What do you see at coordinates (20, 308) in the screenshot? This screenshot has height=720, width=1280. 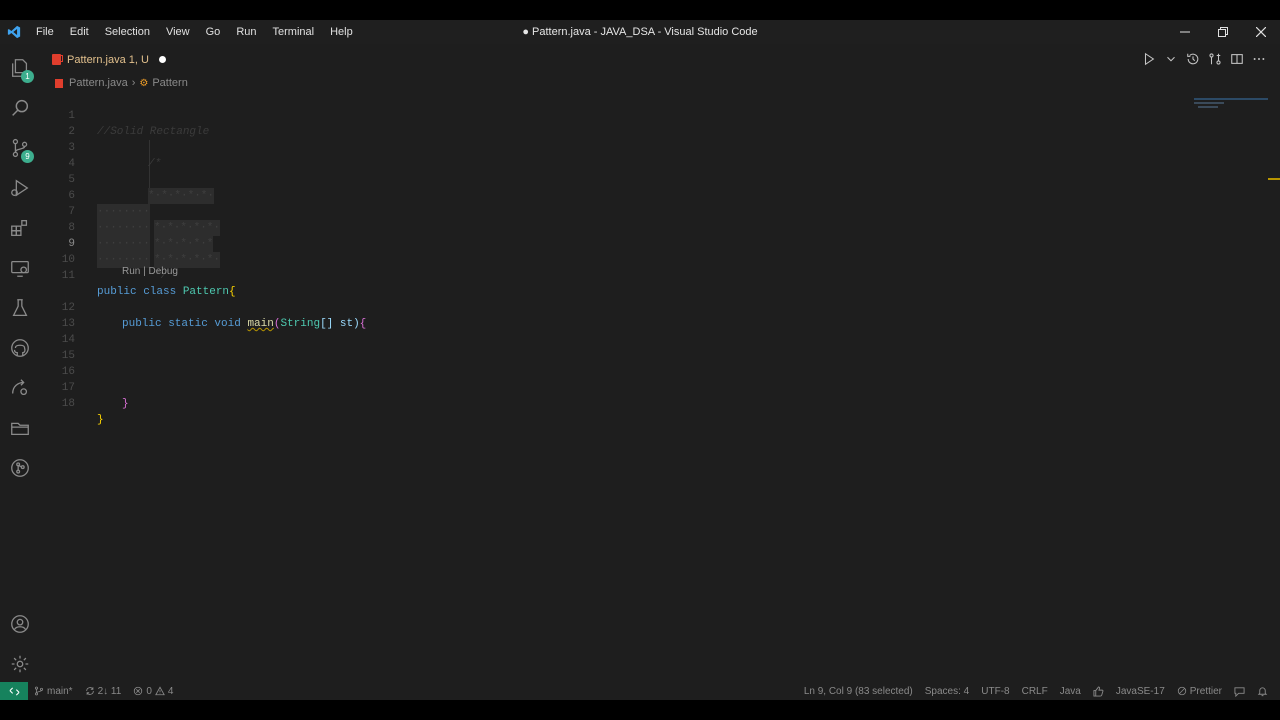 I see `testing-icon` at bounding box center [20, 308].